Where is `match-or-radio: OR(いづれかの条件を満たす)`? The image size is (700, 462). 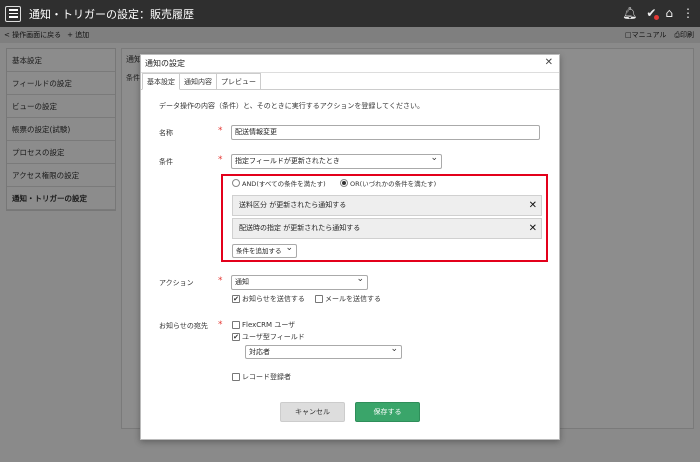
match-or-radio: OR(いづれかの条件を満たす) is located at coordinates (388, 183).